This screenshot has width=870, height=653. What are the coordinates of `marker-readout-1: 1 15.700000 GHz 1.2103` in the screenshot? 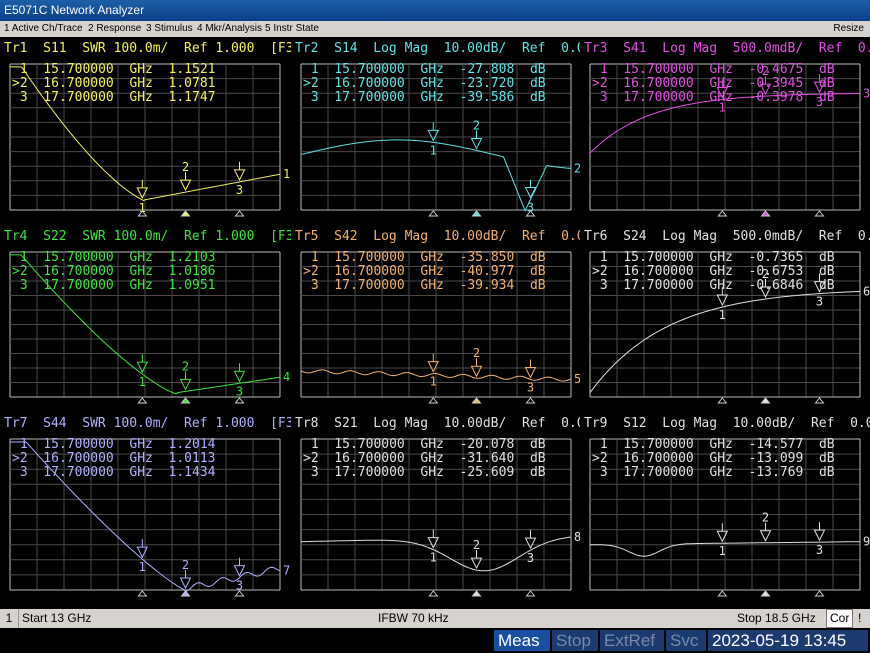 It's located at (114, 257).